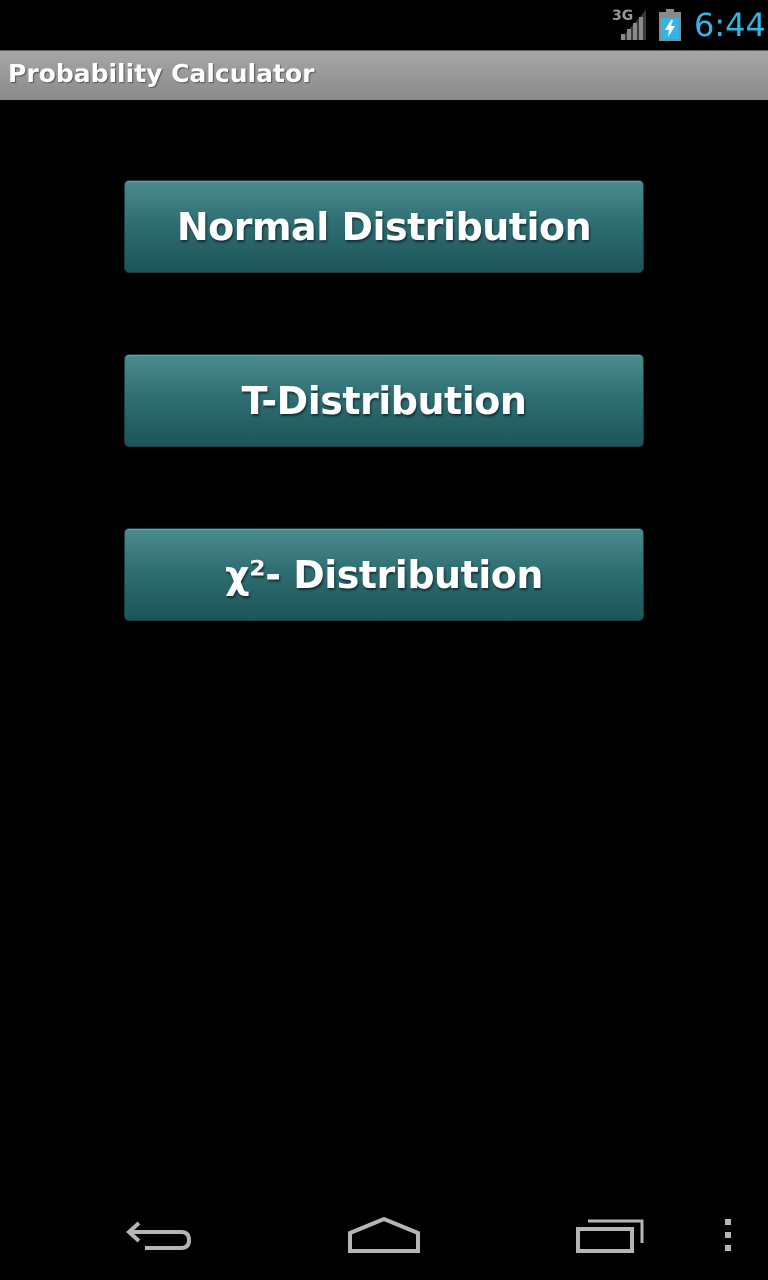  I want to click on normal-distribution-button: Normal Distribution, so click(384, 226).